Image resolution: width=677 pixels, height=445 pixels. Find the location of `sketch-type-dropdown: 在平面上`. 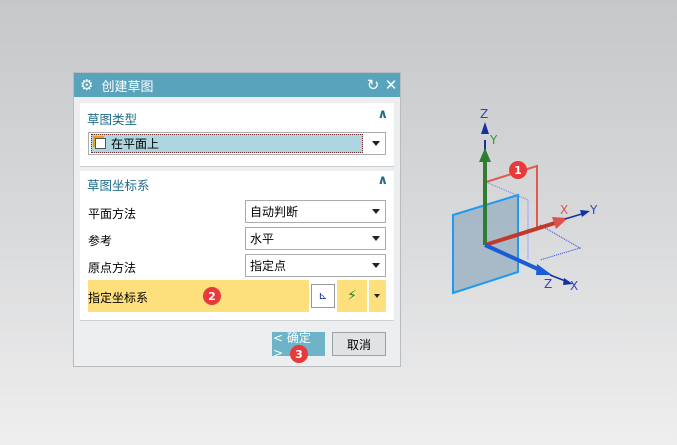

sketch-type-dropdown: 在平面上 is located at coordinates (237, 143).